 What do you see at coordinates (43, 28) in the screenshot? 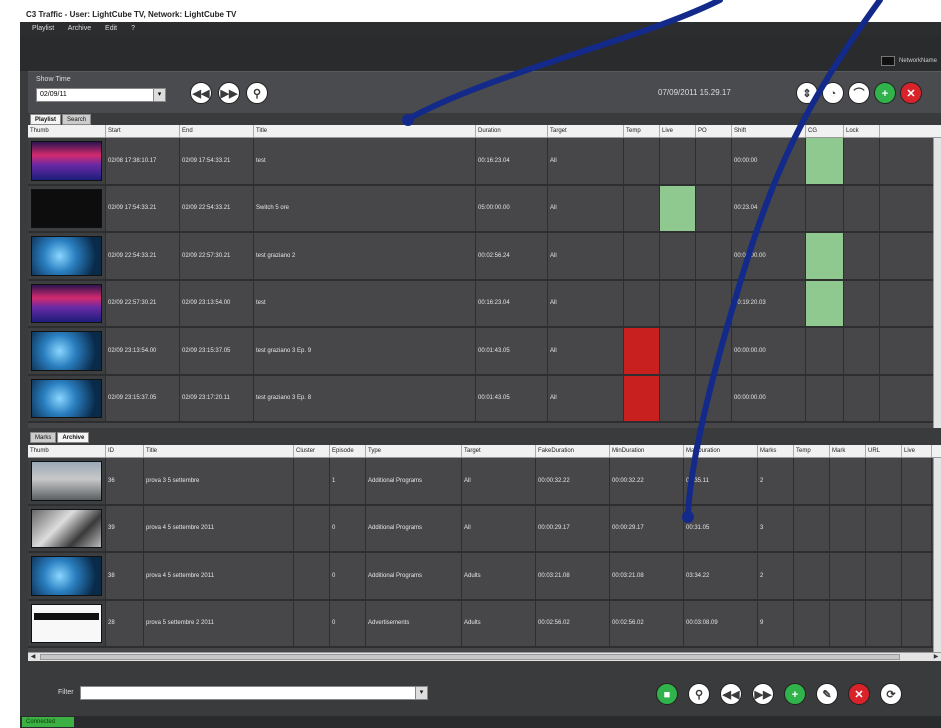
I see `menu-playlist: Playlist` at bounding box center [43, 28].